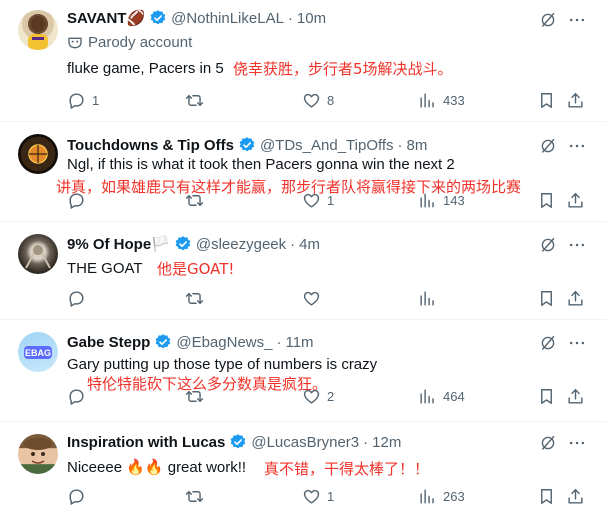 The width and height of the screenshot is (607, 513). I want to click on views-button, so click(430, 298).